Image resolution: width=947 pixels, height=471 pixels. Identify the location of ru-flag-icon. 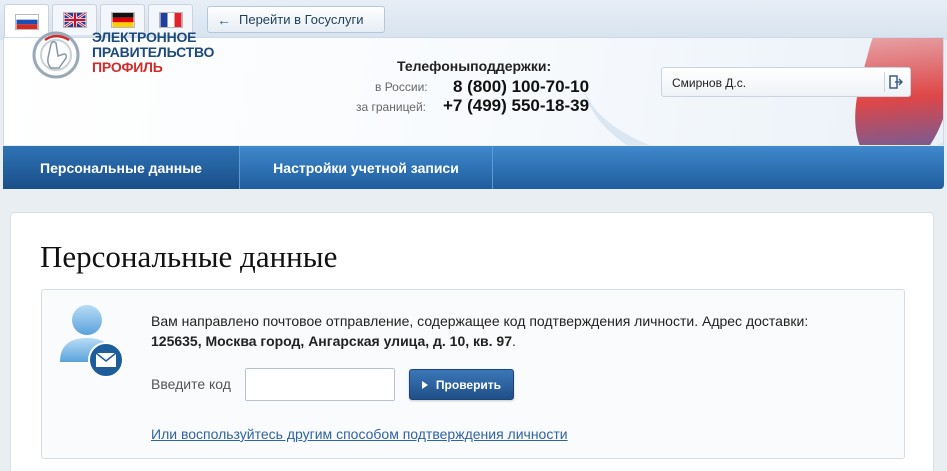
(26, 21).